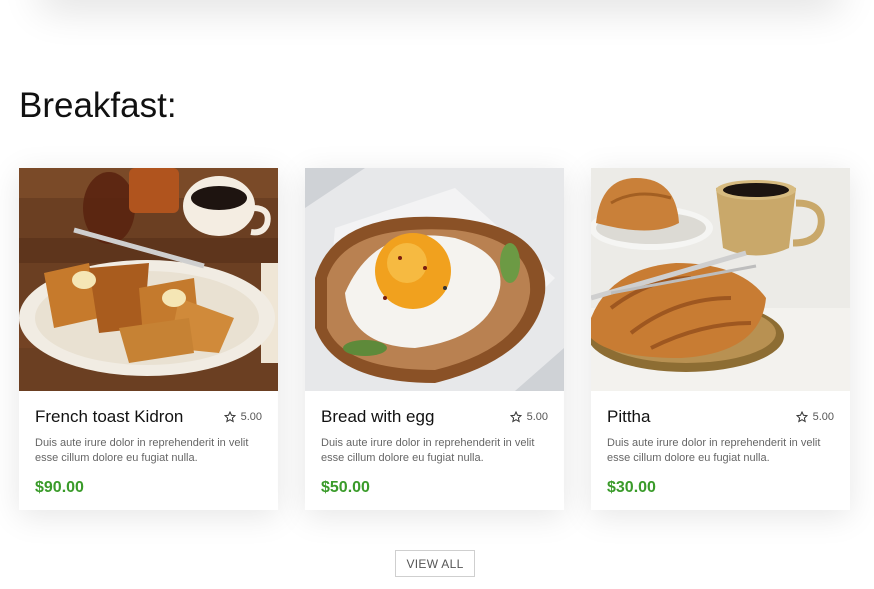  Describe the element at coordinates (148, 279) in the screenshot. I see `french-toast-image` at that location.